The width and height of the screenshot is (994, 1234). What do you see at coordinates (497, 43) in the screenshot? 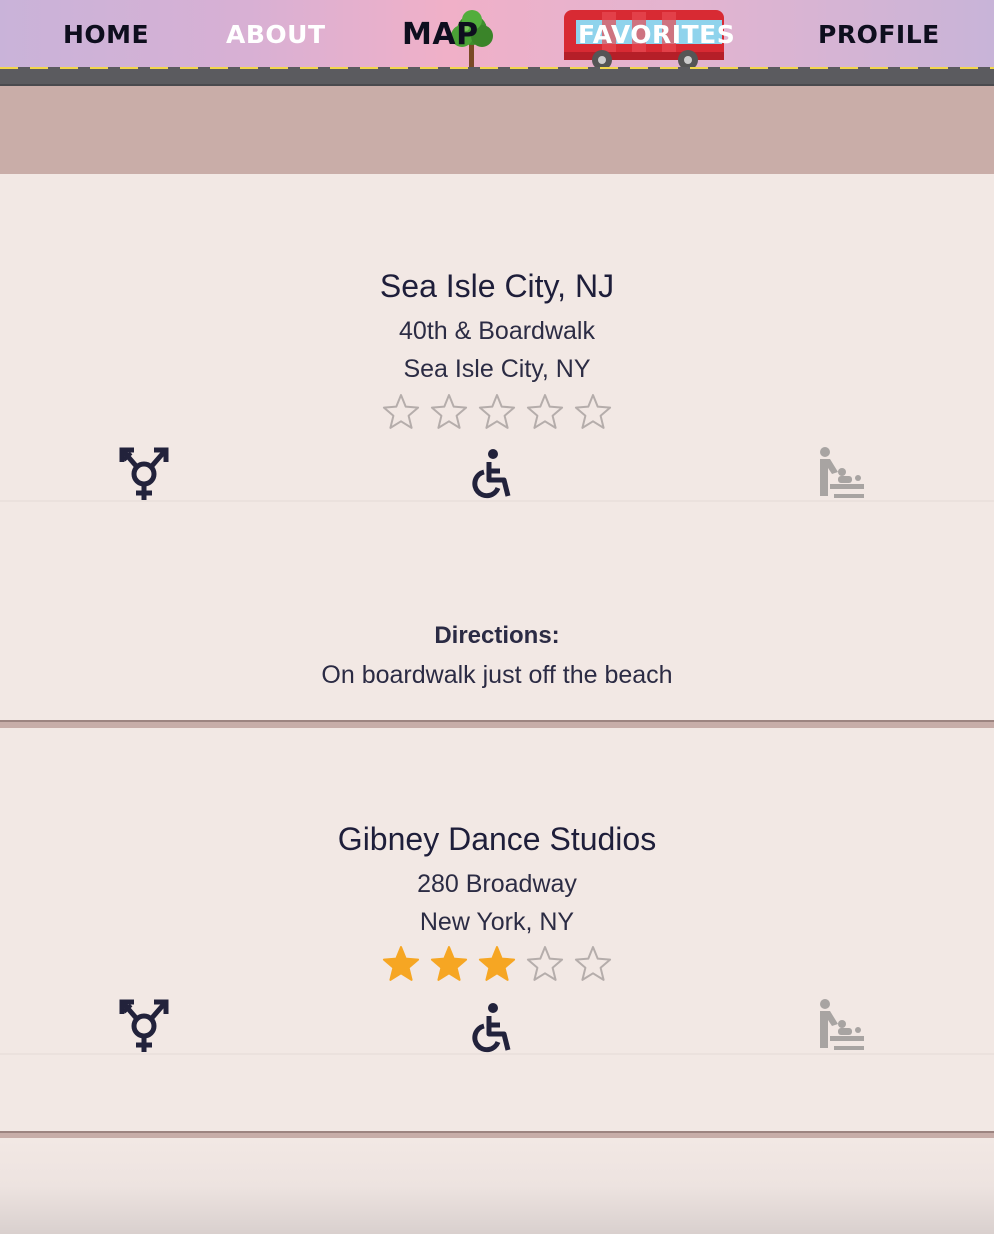
I see `top-nav: HOME ABOUT MAP FAVORITES PROFILE` at bounding box center [497, 43].